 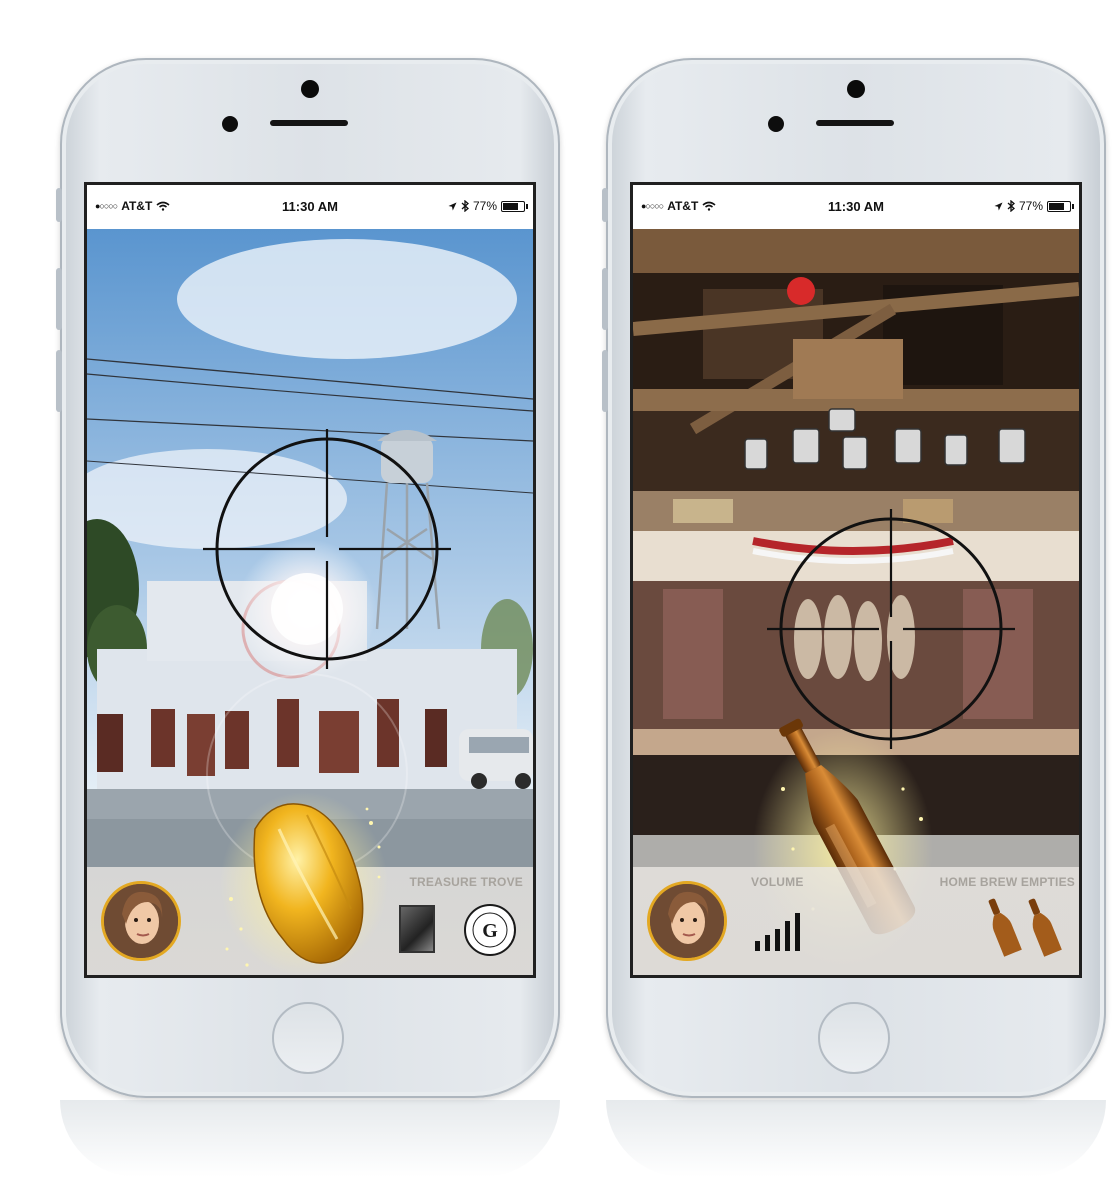 I want to click on empty-bottles-icon, so click(x=1024, y=927).